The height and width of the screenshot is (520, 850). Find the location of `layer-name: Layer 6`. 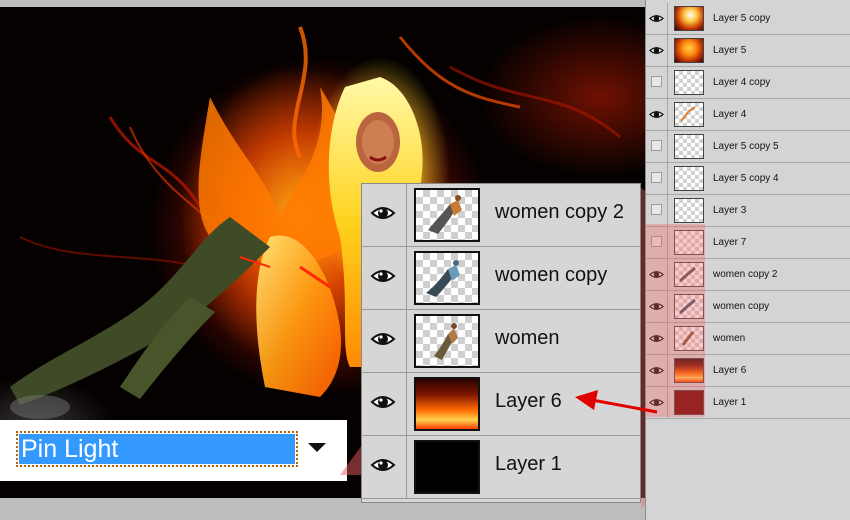

layer-name: Layer 6 is located at coordinates (730, 370).